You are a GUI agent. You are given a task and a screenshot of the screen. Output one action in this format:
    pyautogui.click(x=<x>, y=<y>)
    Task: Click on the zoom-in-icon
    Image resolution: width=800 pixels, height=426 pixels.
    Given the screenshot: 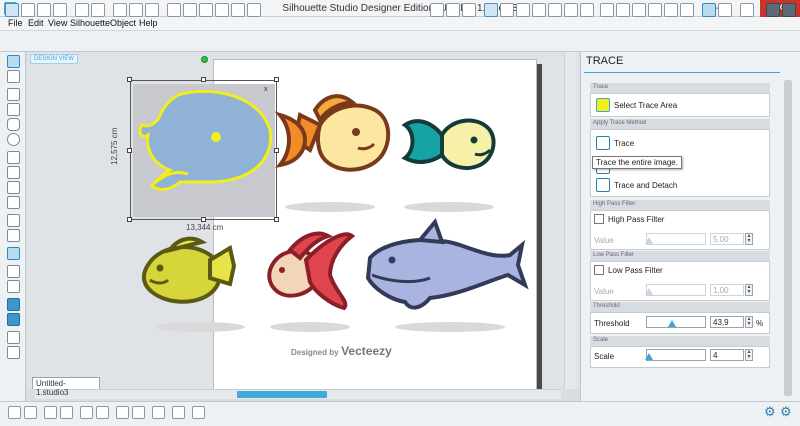 What is the action you would take?
    pyautogui.click(x=206, y=10)
    